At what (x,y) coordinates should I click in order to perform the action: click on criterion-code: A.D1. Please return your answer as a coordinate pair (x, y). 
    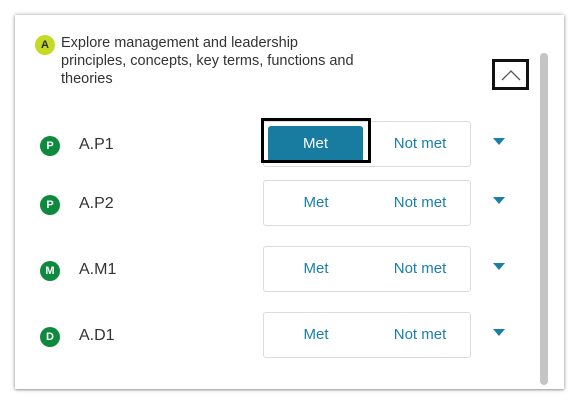
    Looking at the image, I should click on (97, 335).